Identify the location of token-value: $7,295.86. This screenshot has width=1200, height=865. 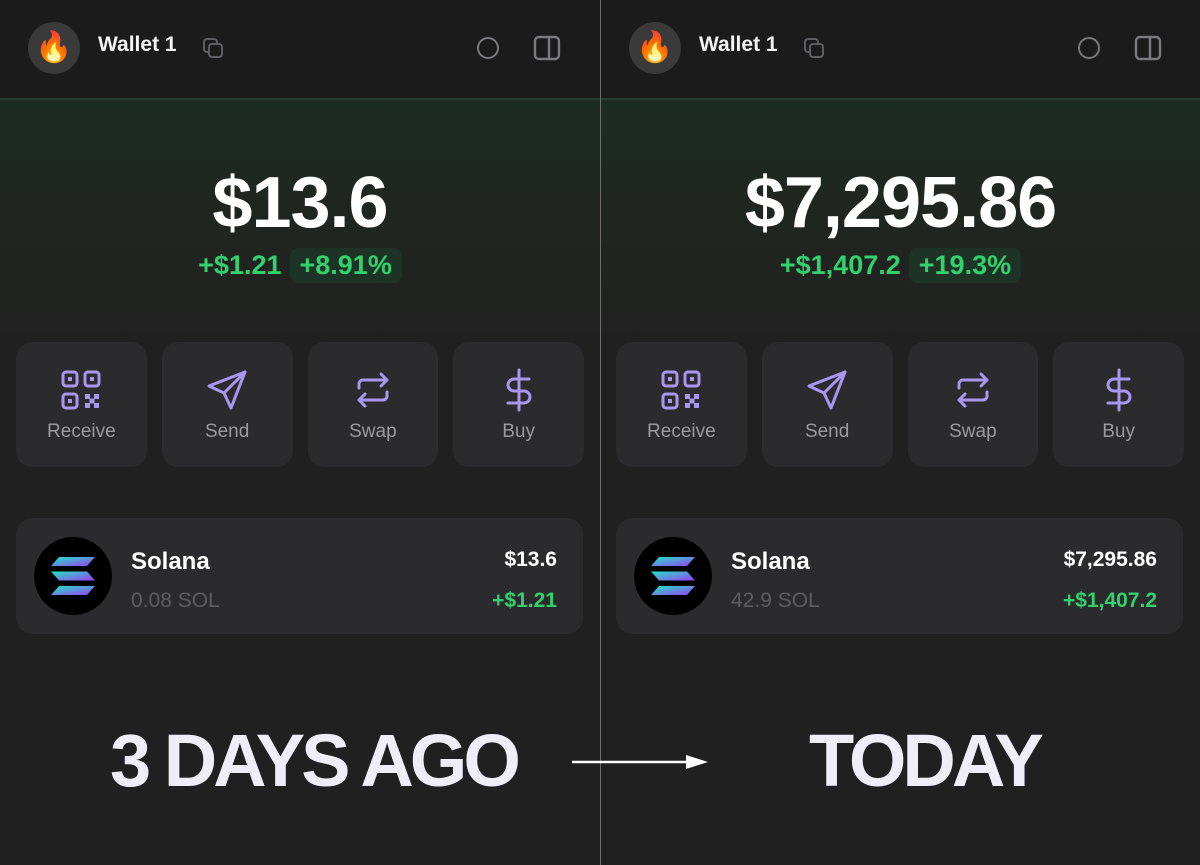
(1110, 559).